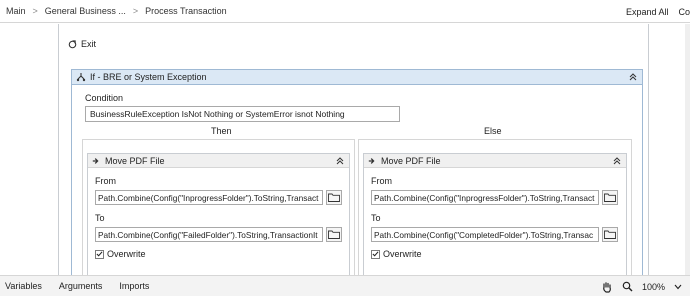 This screenshot has height=297, width=690. What do you see at coordinates (678, 287) in the screenshot?
I see `dropdown-icon` at bounding box center [678, 287].